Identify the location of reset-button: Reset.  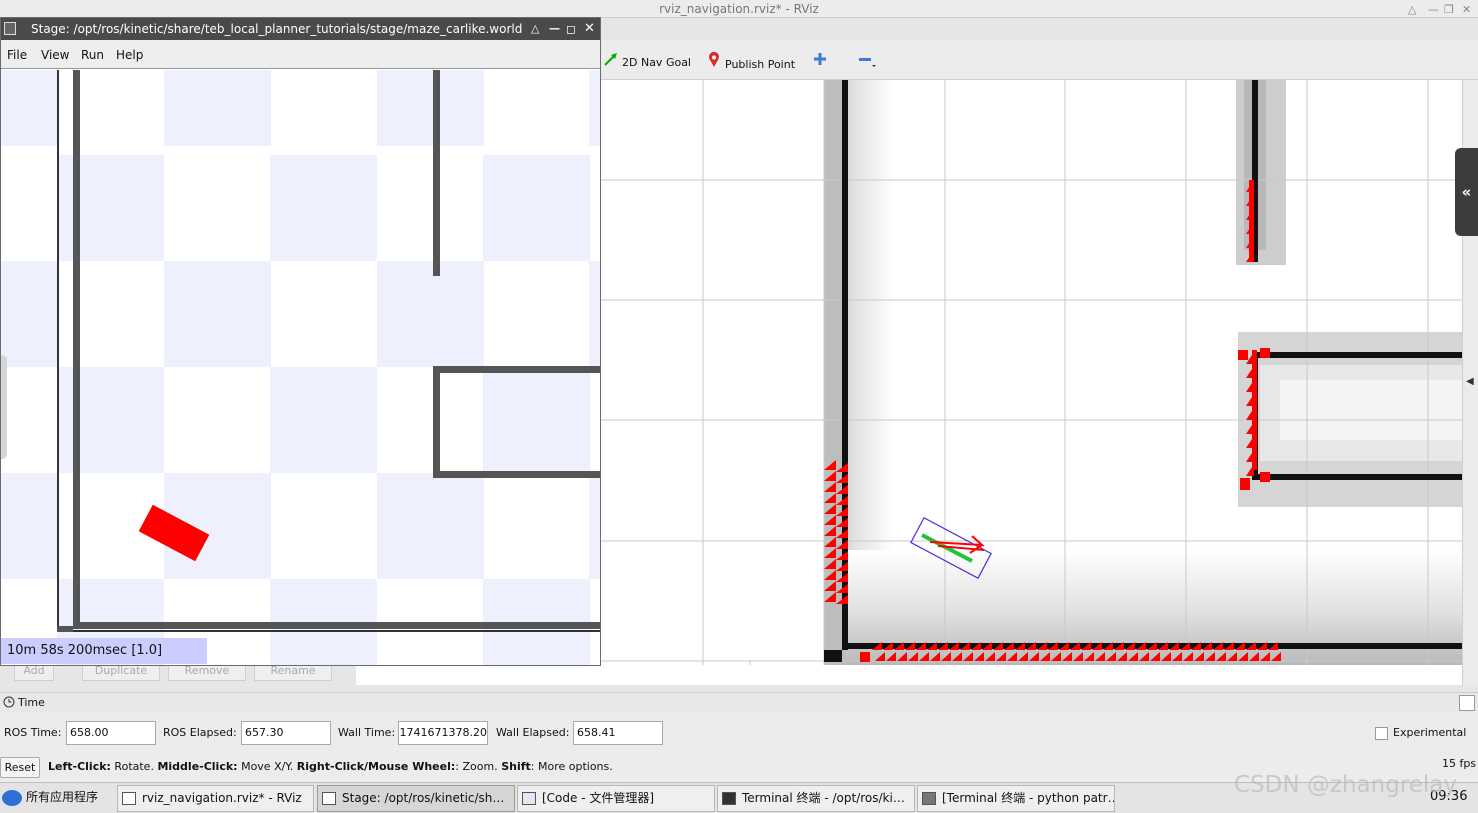
(20, 767).